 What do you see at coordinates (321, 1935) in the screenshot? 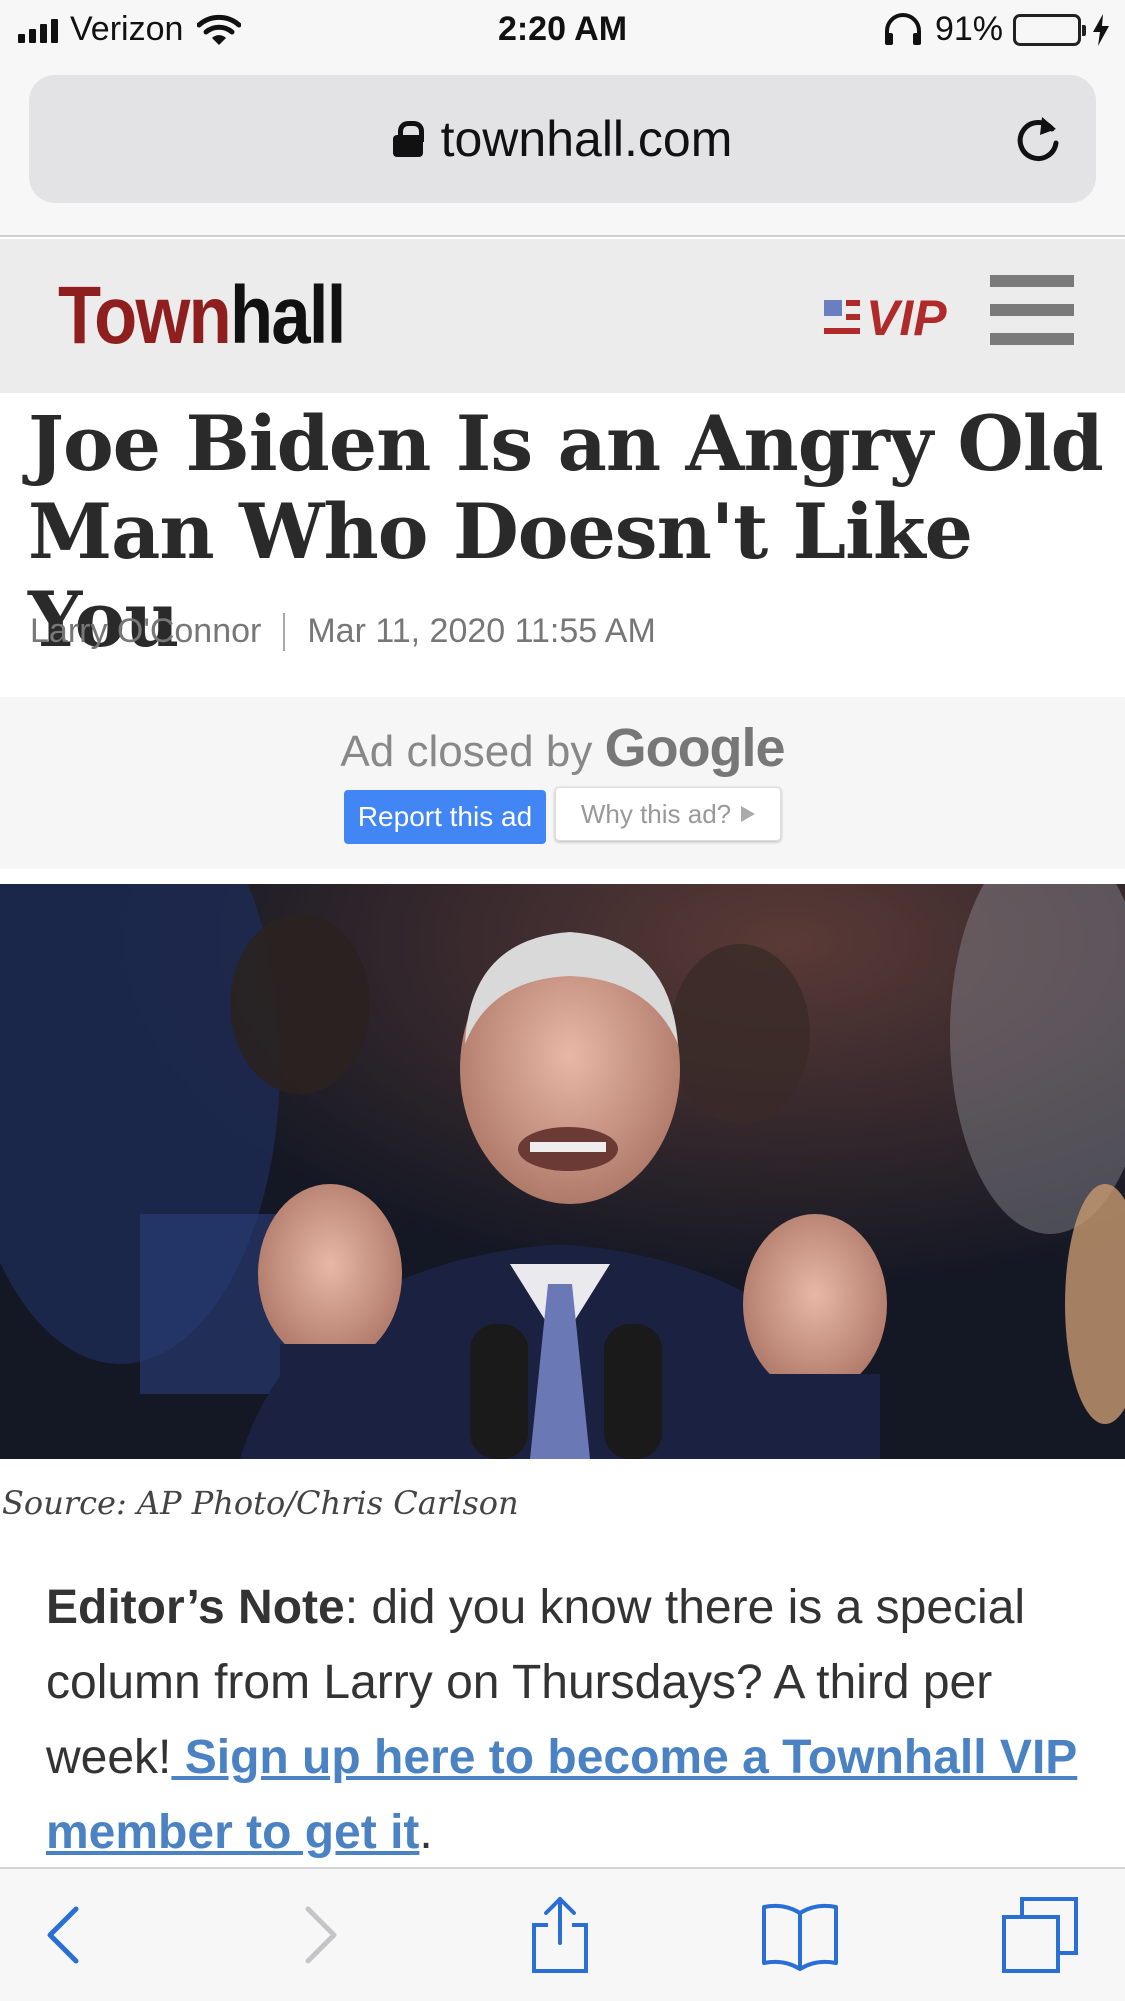
I see `forward-icon` at bounding box center [321, 1935].